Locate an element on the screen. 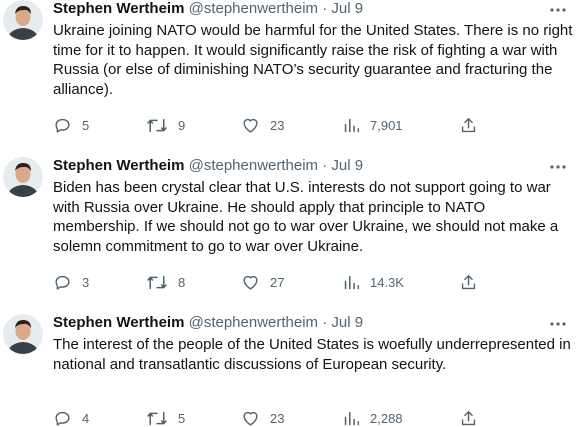  views-count: 2,288 is located at coordinates (386, 418).